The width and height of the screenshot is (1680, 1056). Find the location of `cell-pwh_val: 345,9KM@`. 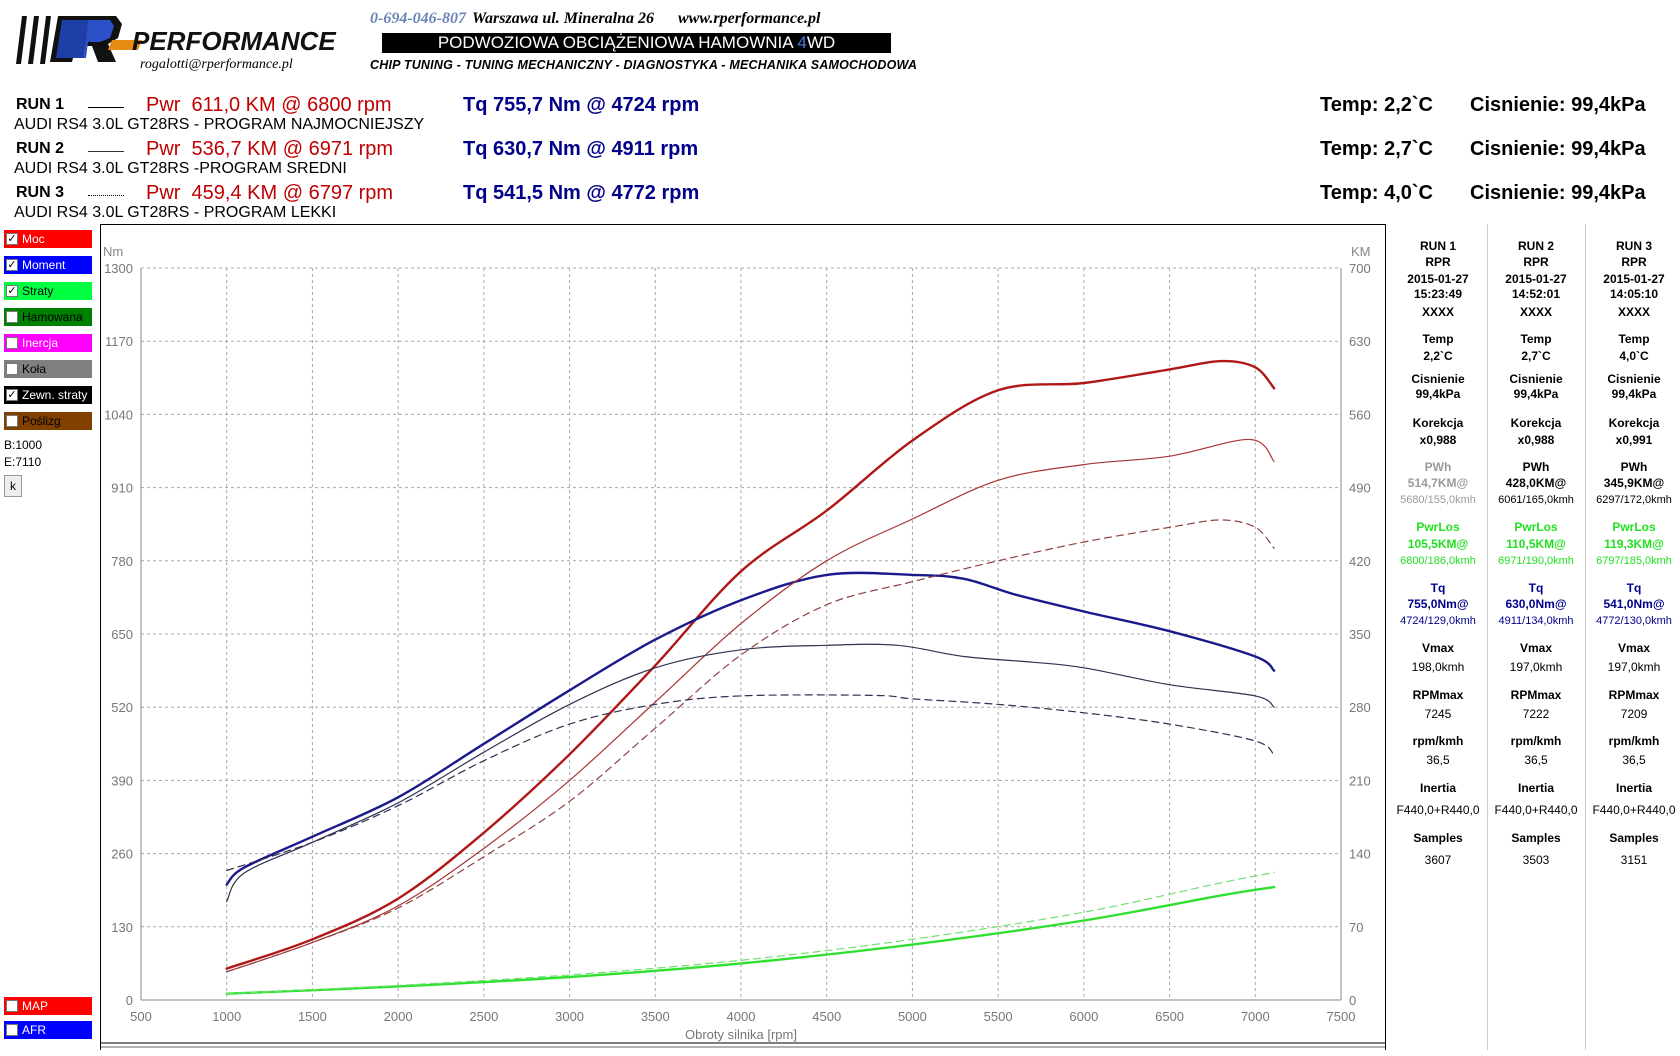

cell-pwh_val: 345,9KM@ is located at coordinates (1634, 483).